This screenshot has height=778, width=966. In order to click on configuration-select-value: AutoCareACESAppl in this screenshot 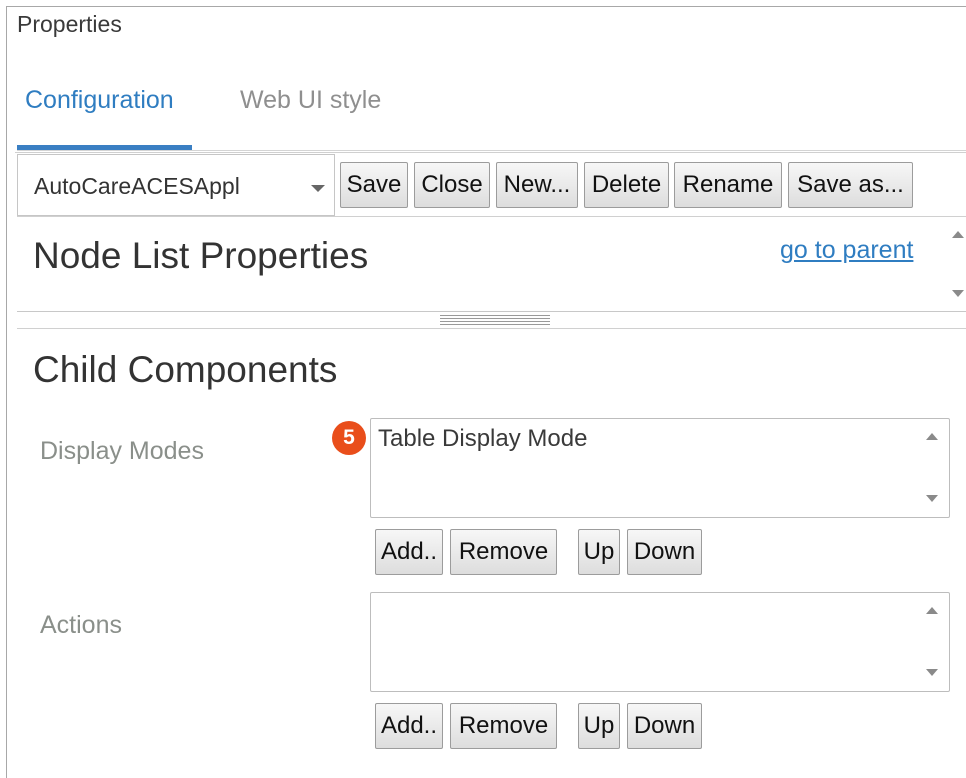, I will do `click(137, 186)`.